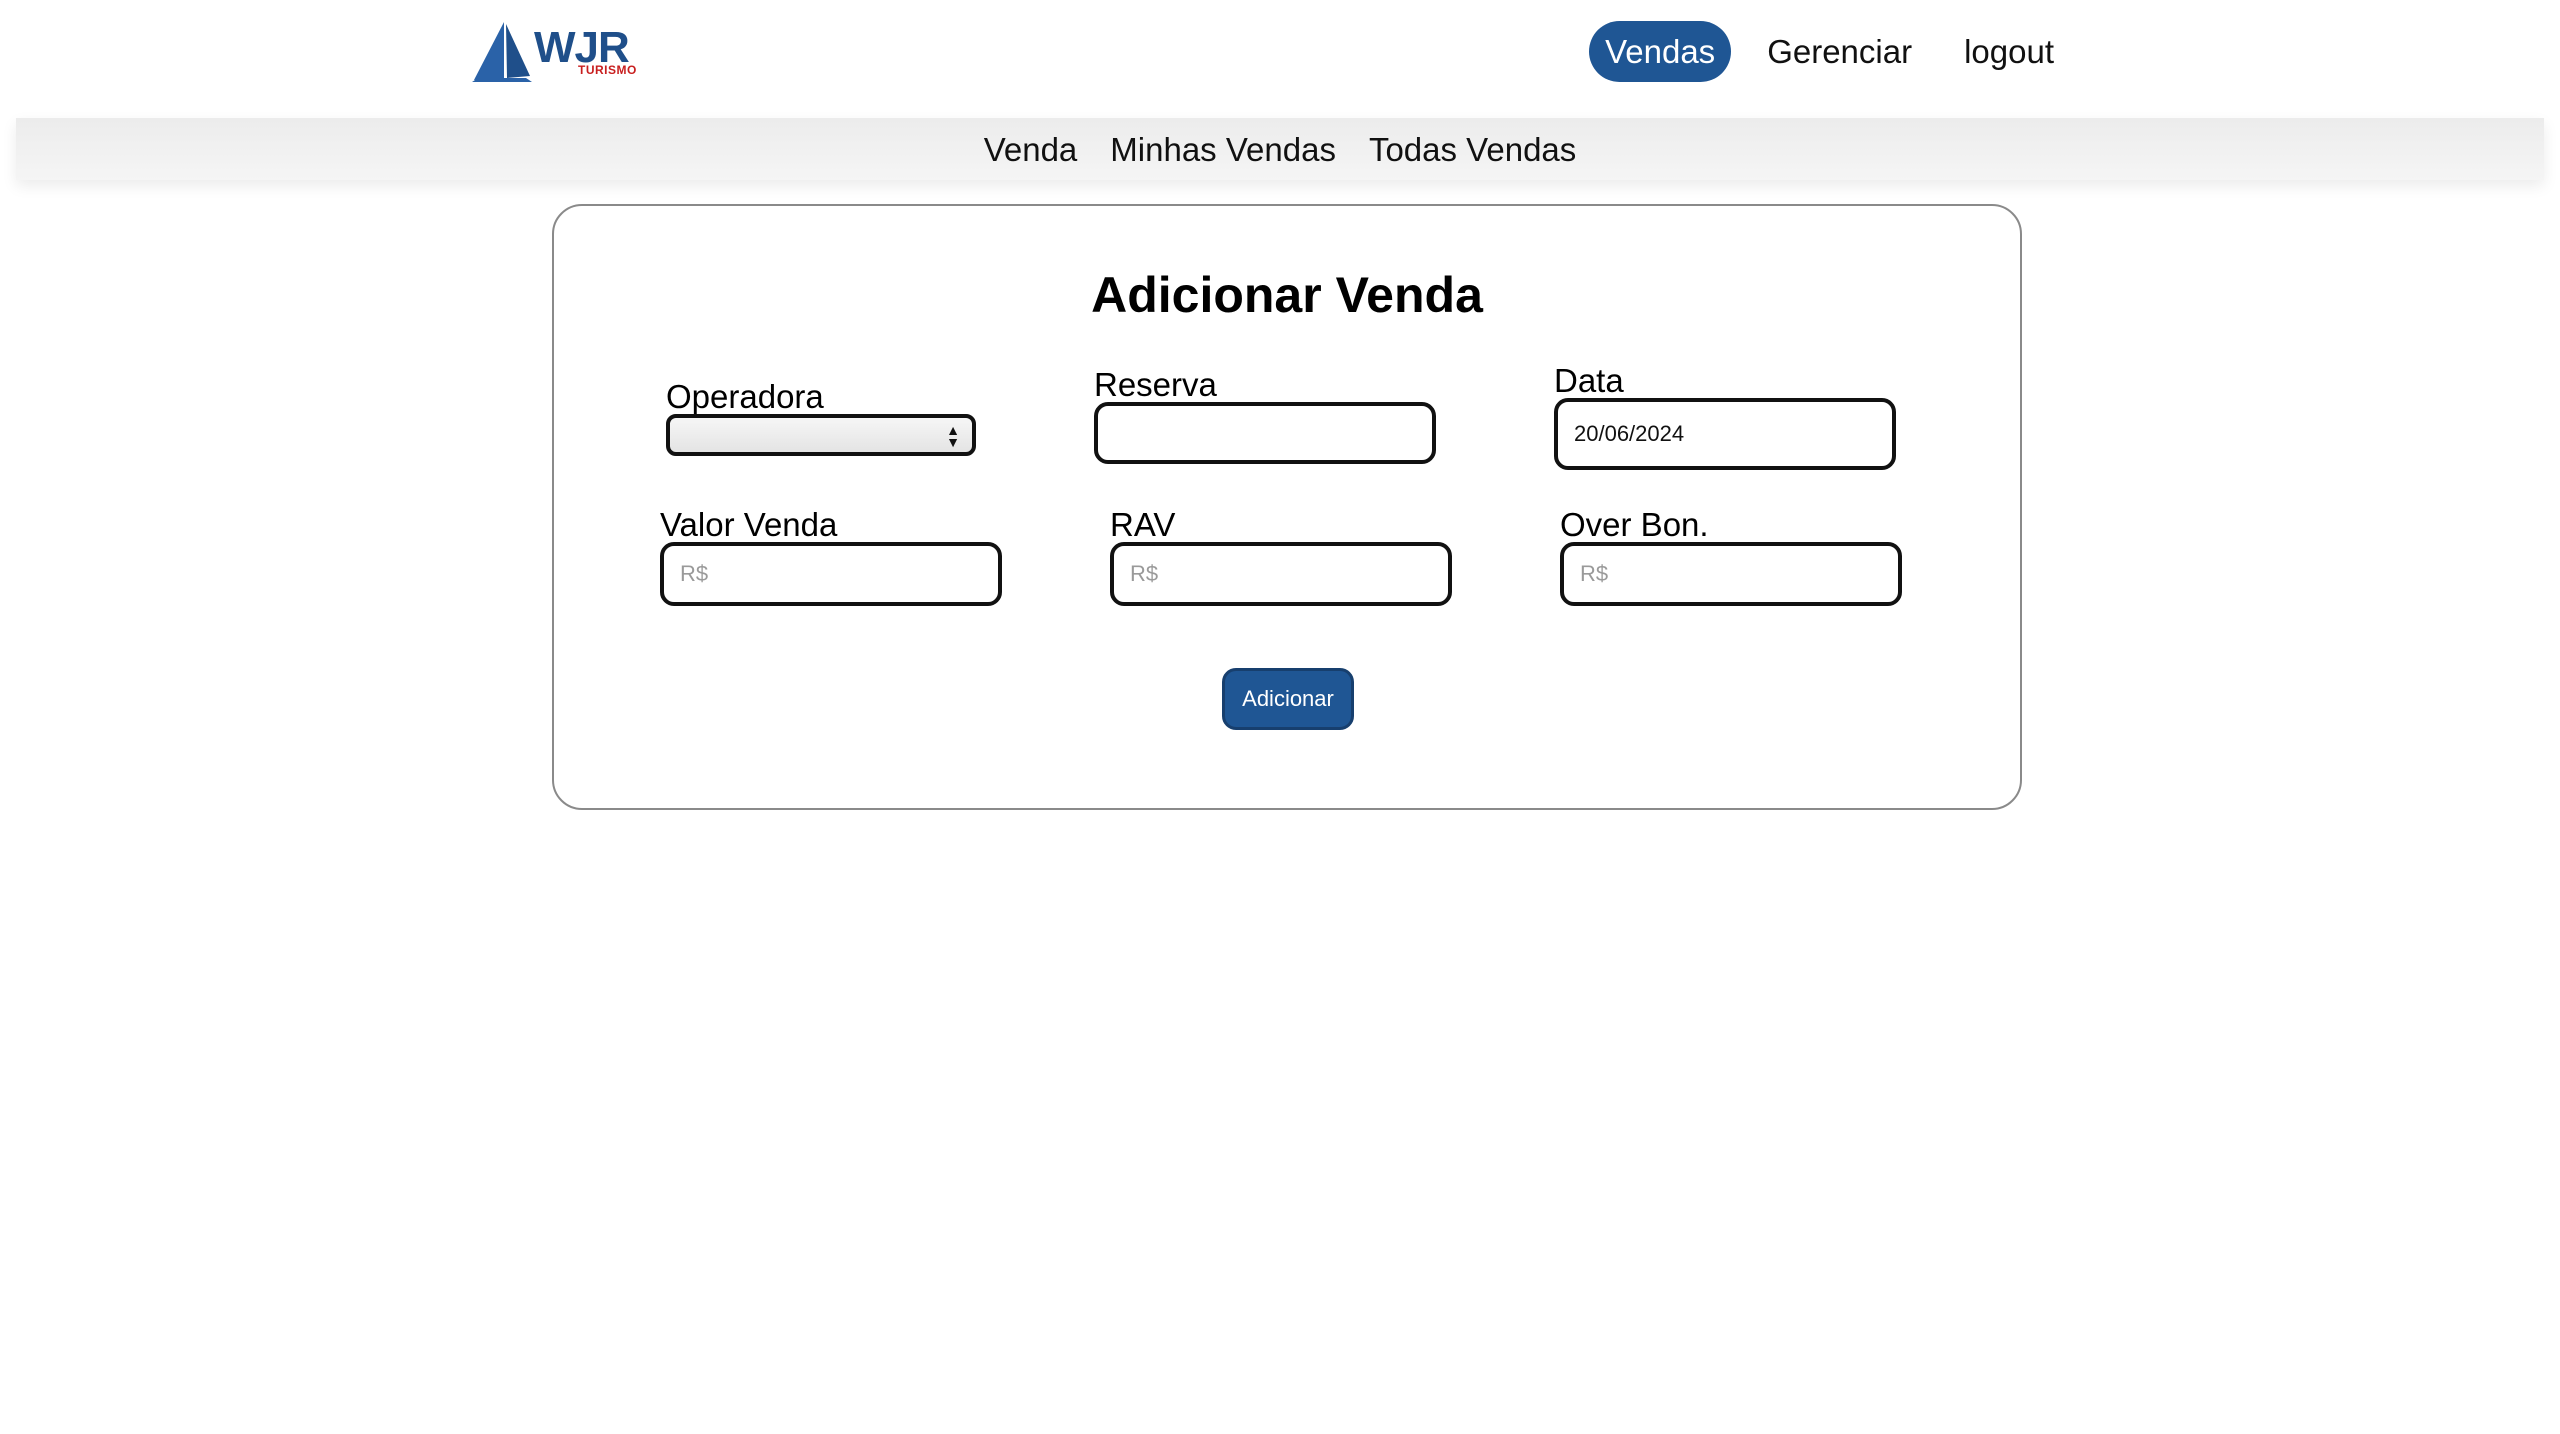 This screenshot has height=1434, width=2560. I want to click on nav-gerenciar: Gerenciar, so click(1839, 51).